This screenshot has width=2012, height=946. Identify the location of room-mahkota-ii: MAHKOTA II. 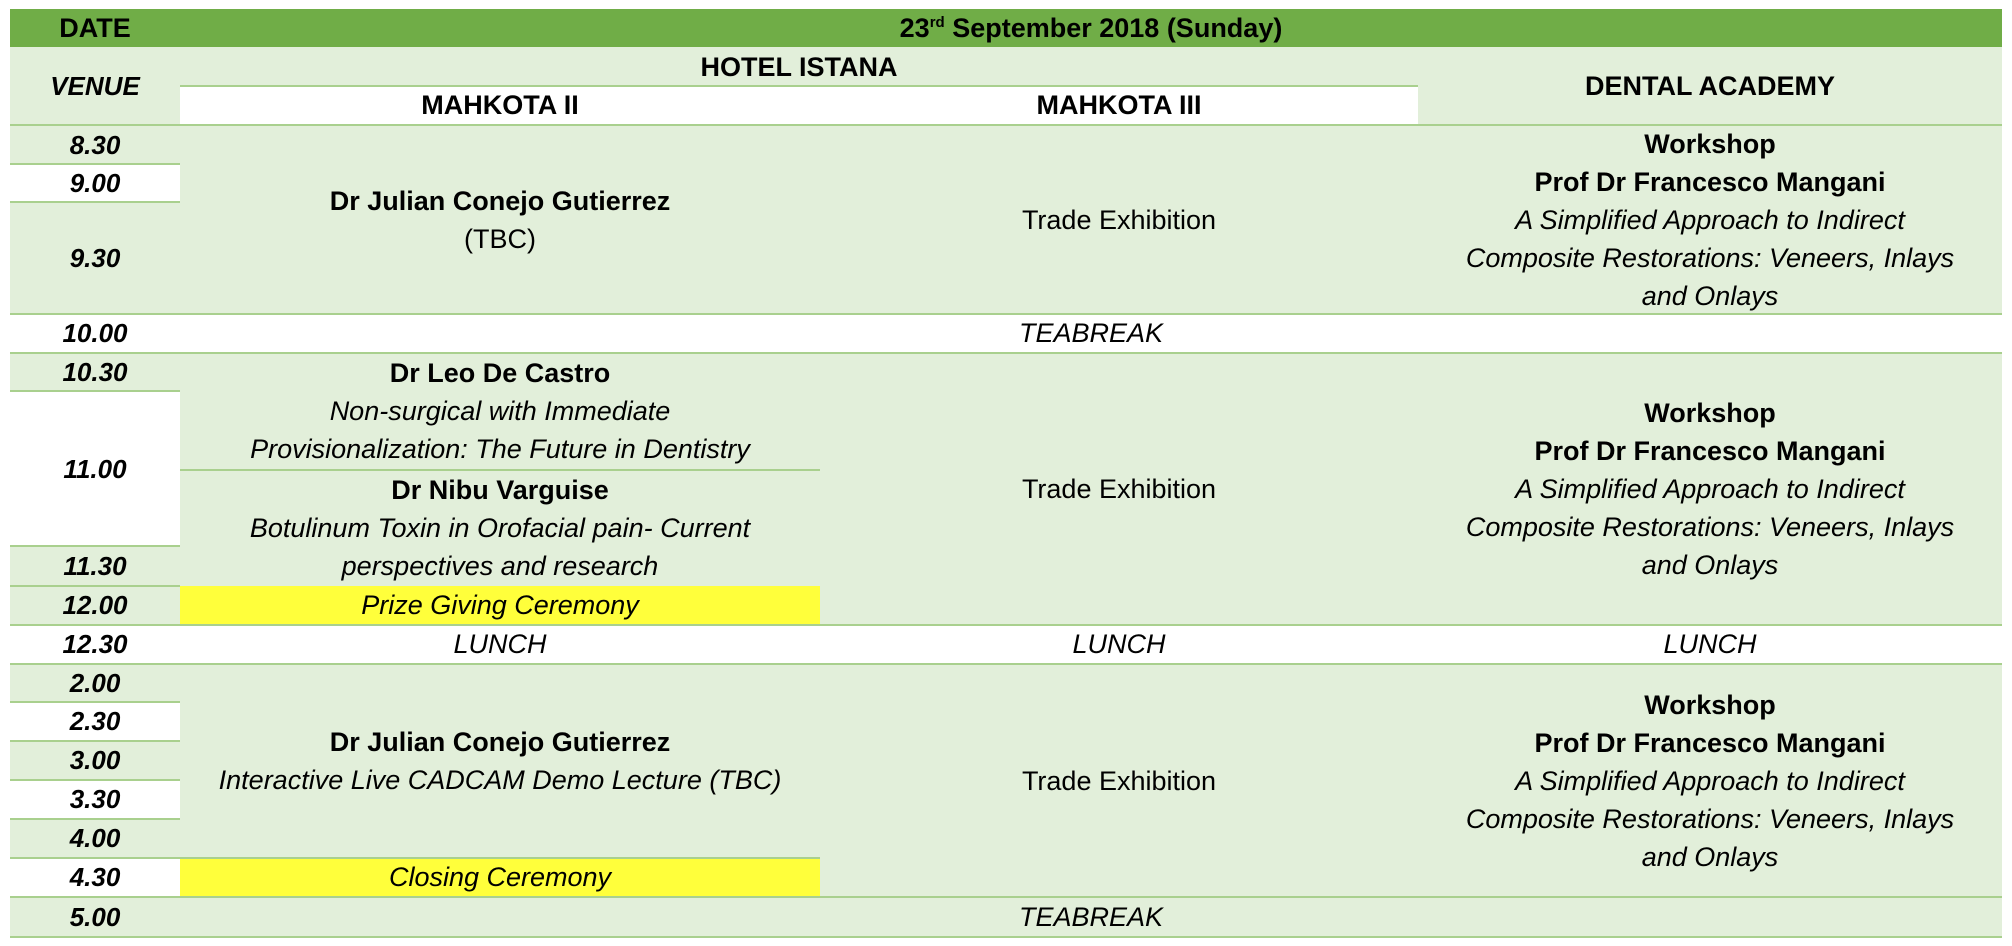
(500, 105).